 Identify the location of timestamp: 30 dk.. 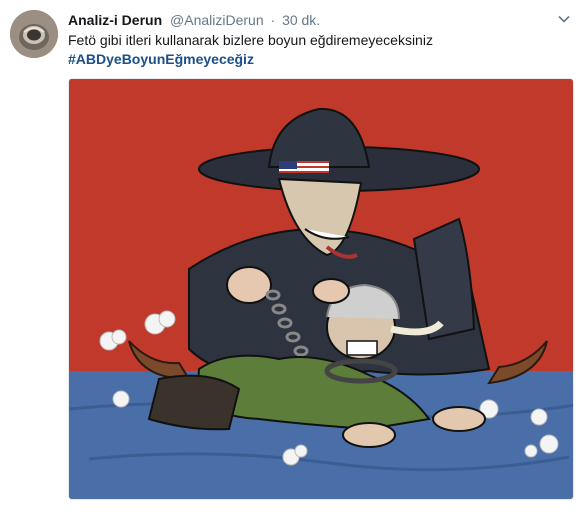
(301, 20).